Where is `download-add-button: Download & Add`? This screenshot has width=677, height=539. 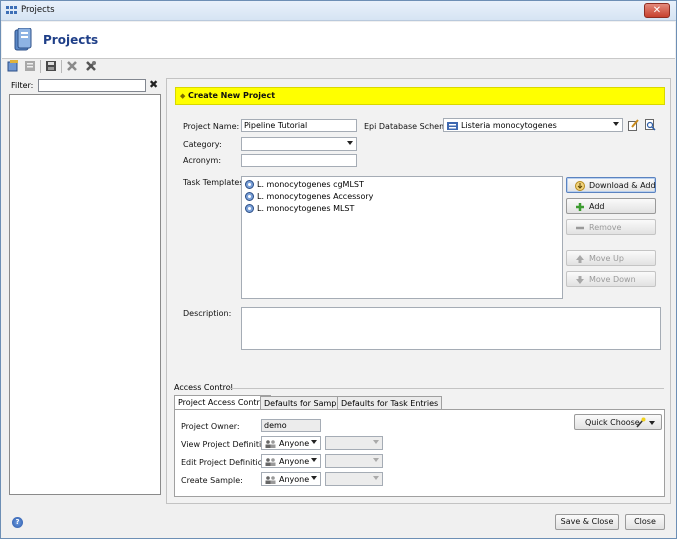
download-add-button: Download & Add is located at coordinates (611, 185).